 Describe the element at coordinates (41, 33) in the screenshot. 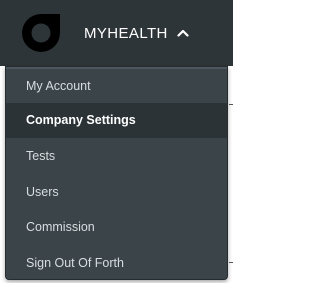

I see `app-logo-icon` at that location.